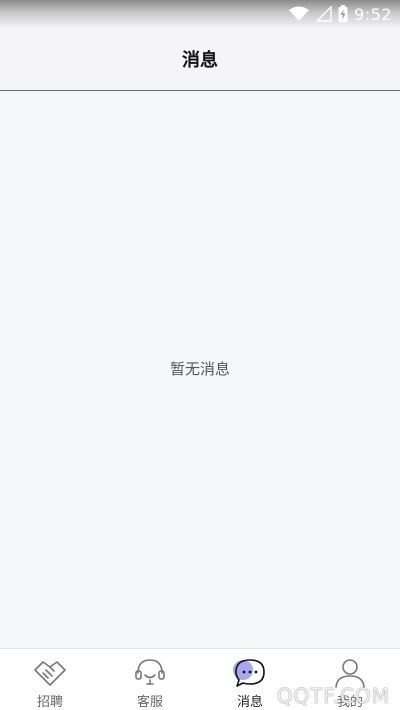 The image size is (400, 710). Describe the element at coordinates (250, 673) in the screenshot. I see `chat-bubble-icon` at that location.